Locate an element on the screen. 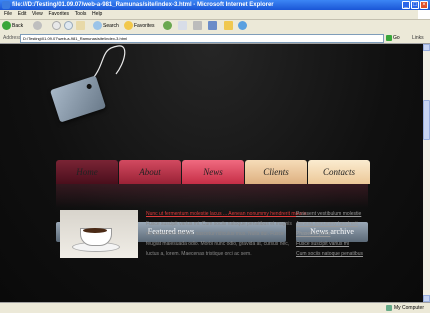 This screenshot has height=313, width=430. archive-link: Fusce suscipit varius mi is located at coordinates (322, 244).